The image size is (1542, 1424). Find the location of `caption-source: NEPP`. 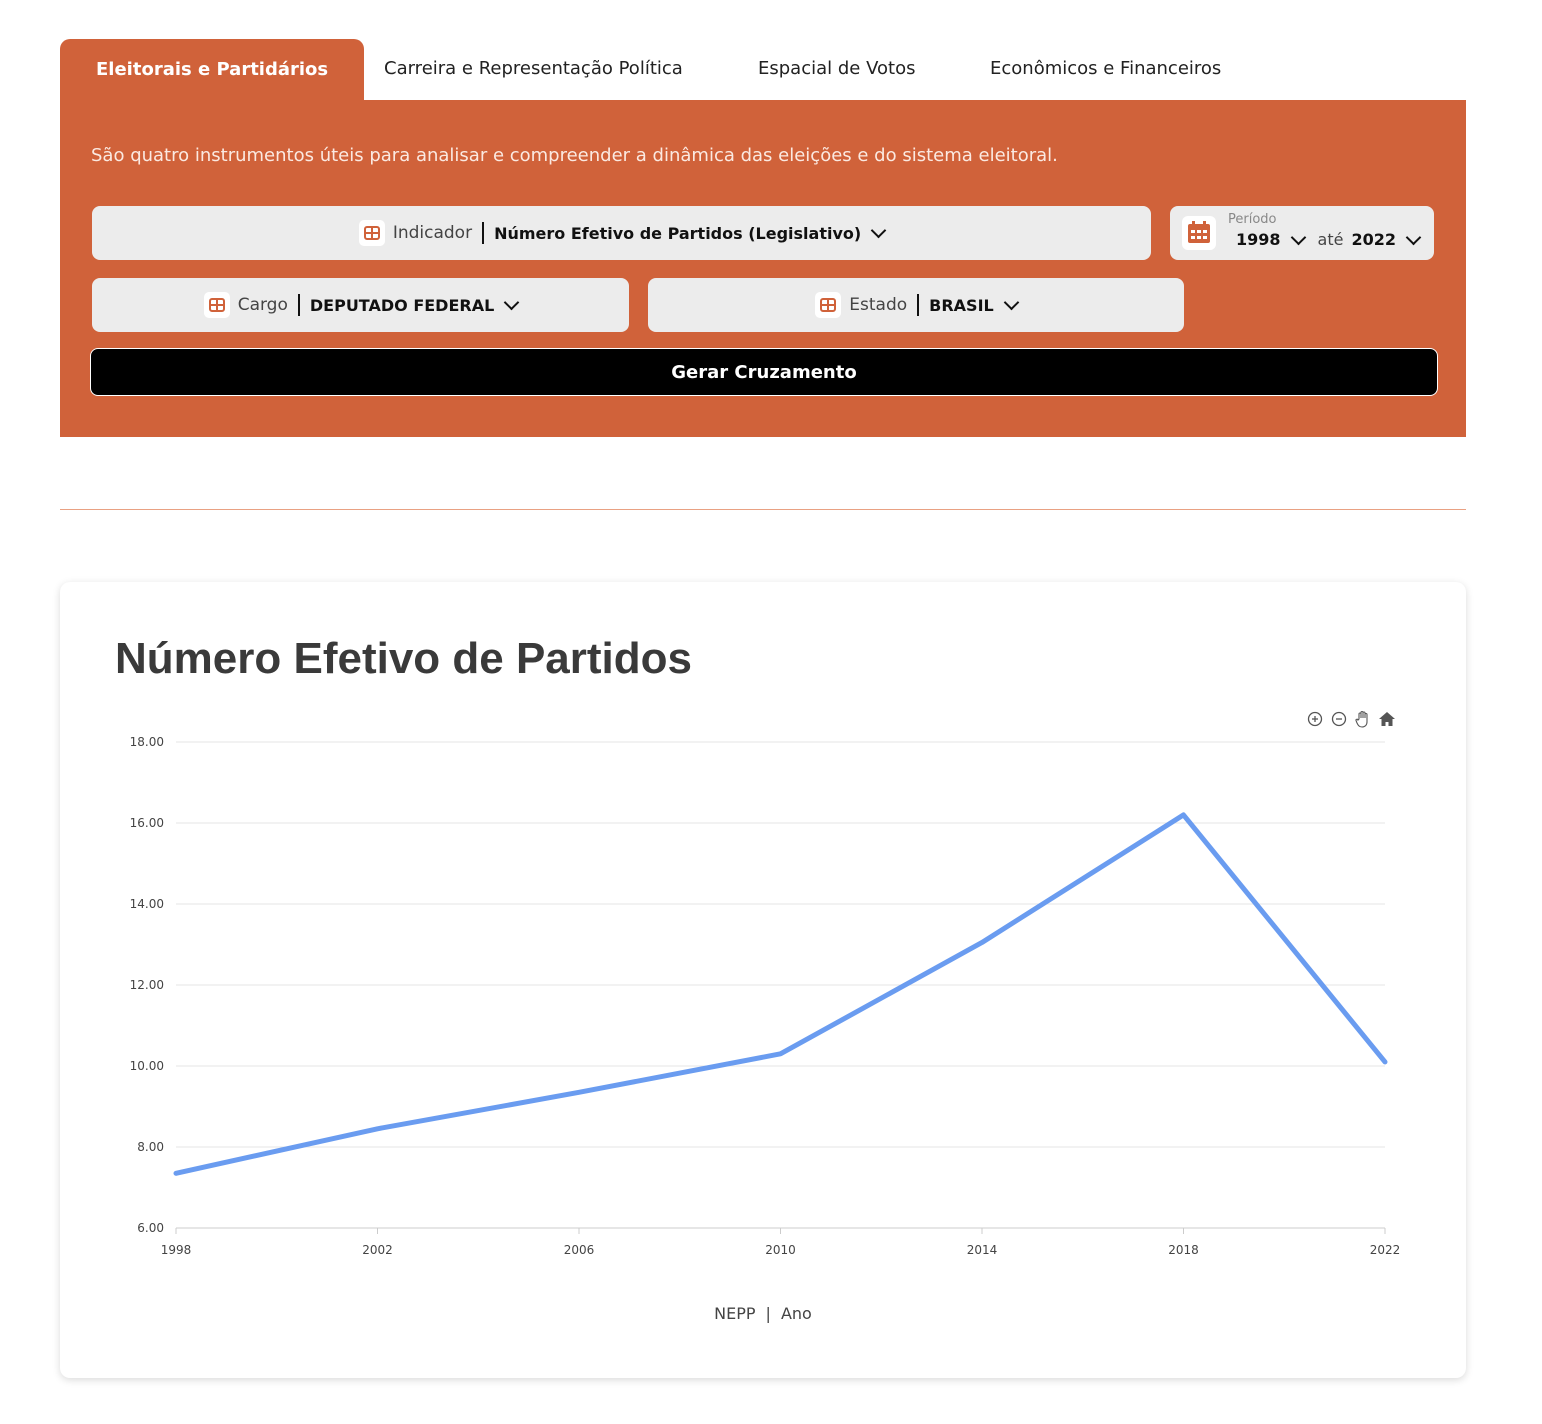

caption-source: NEPP is located at coordinates (735, 1313).